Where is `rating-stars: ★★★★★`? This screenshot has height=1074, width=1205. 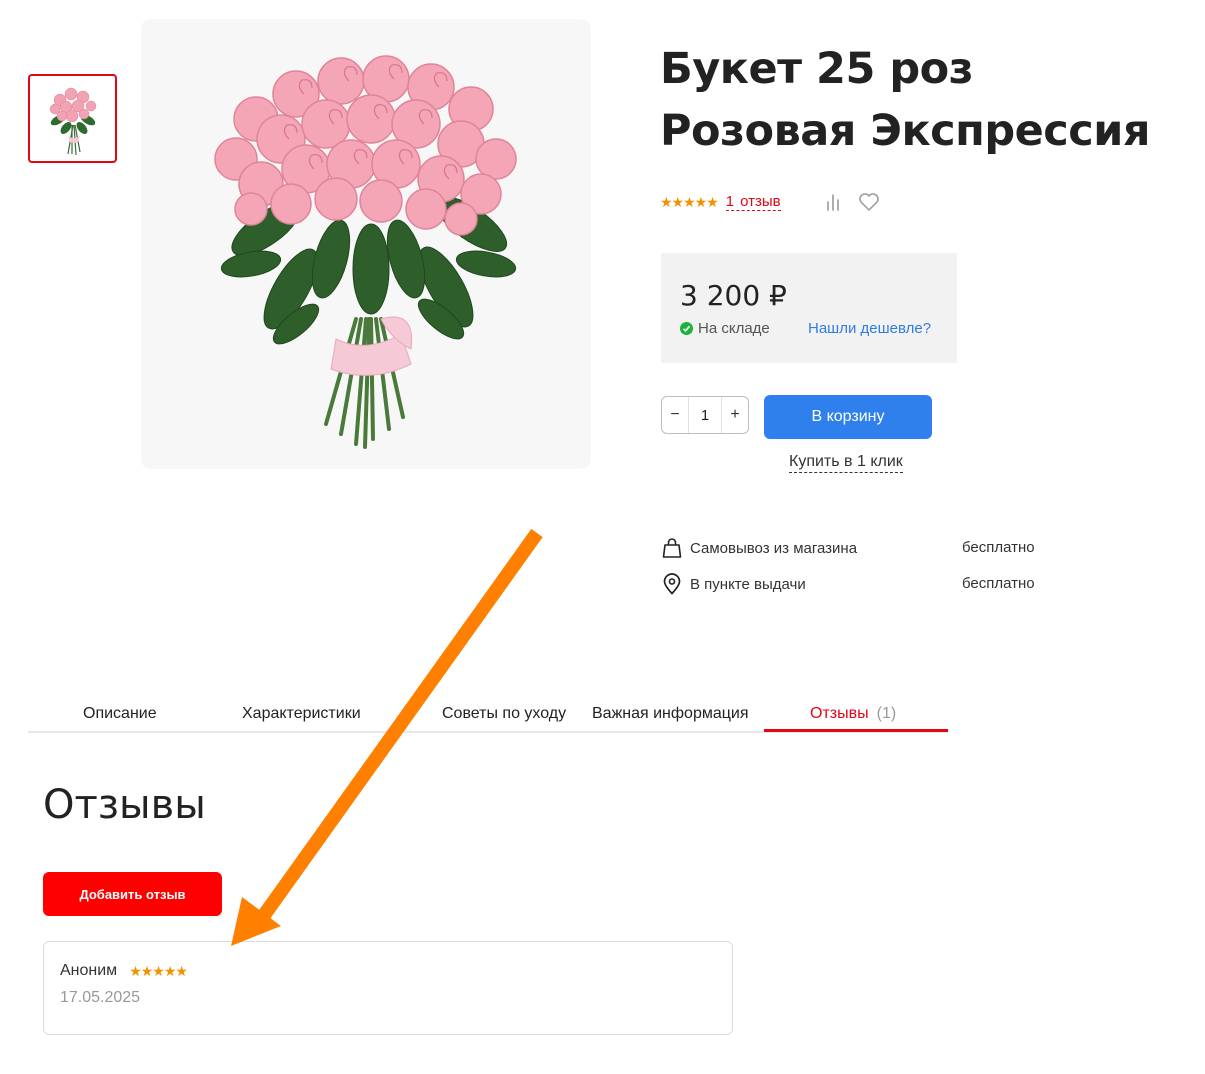 rating-stars: ★★★★★ is located at coordinates (689, 202).